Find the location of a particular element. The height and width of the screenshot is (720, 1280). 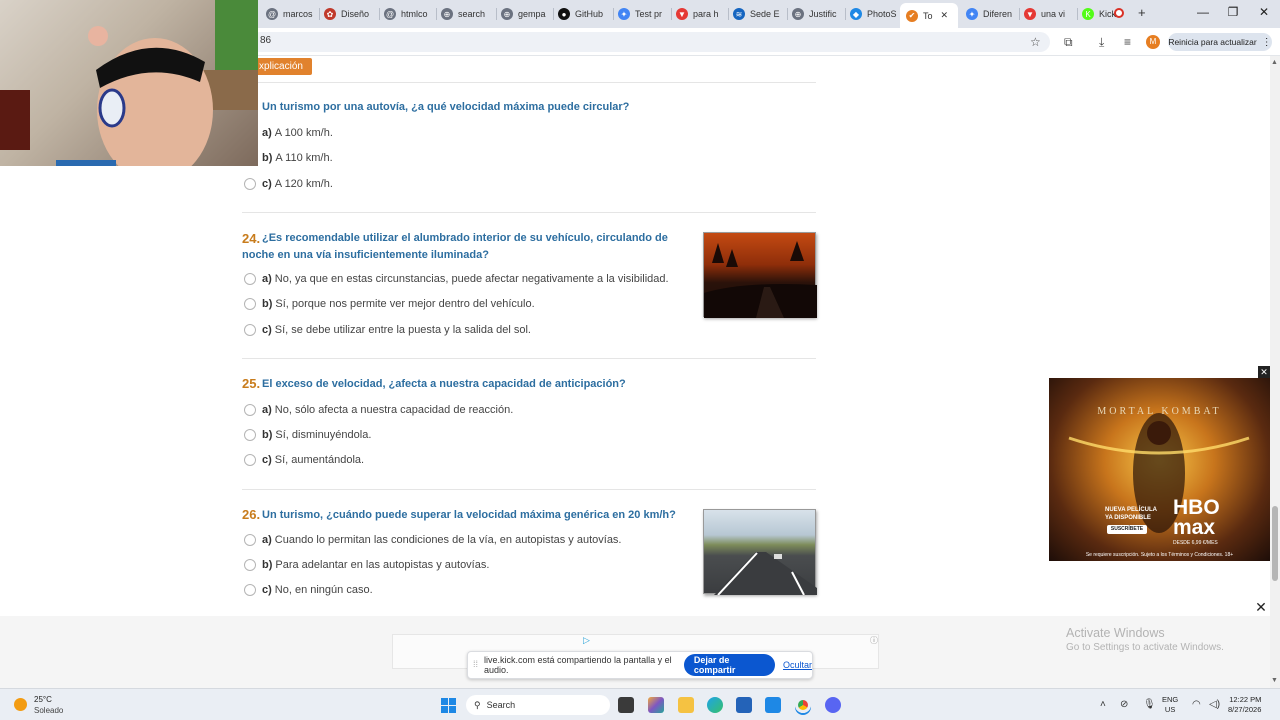

drag-handle-icon: ⁞⁞ is located at coordinates (475, 664).